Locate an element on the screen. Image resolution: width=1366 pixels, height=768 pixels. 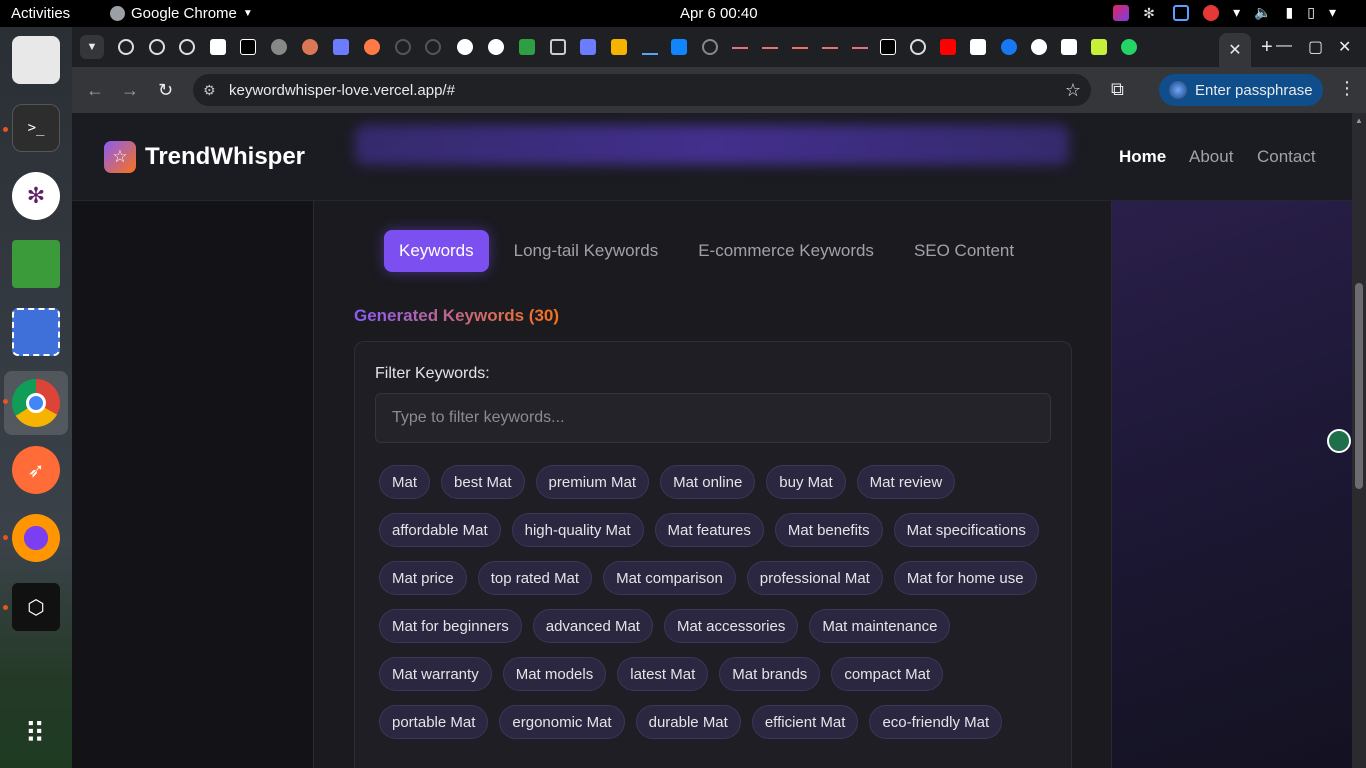
tab-search-icon: ▼ is located at coordinates (92, 47).